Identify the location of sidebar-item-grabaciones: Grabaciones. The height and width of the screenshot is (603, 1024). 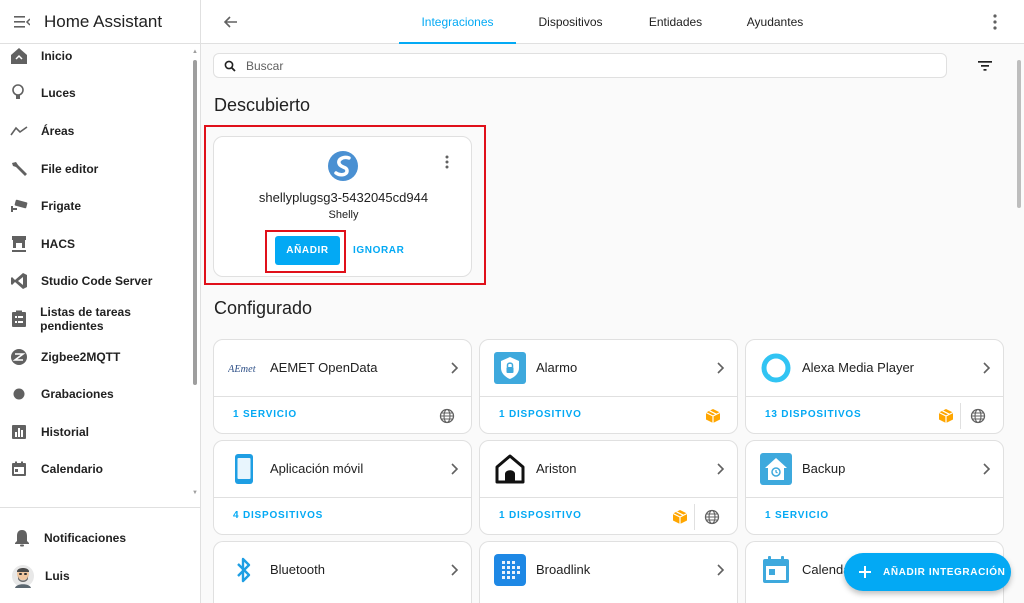
(95, 394).